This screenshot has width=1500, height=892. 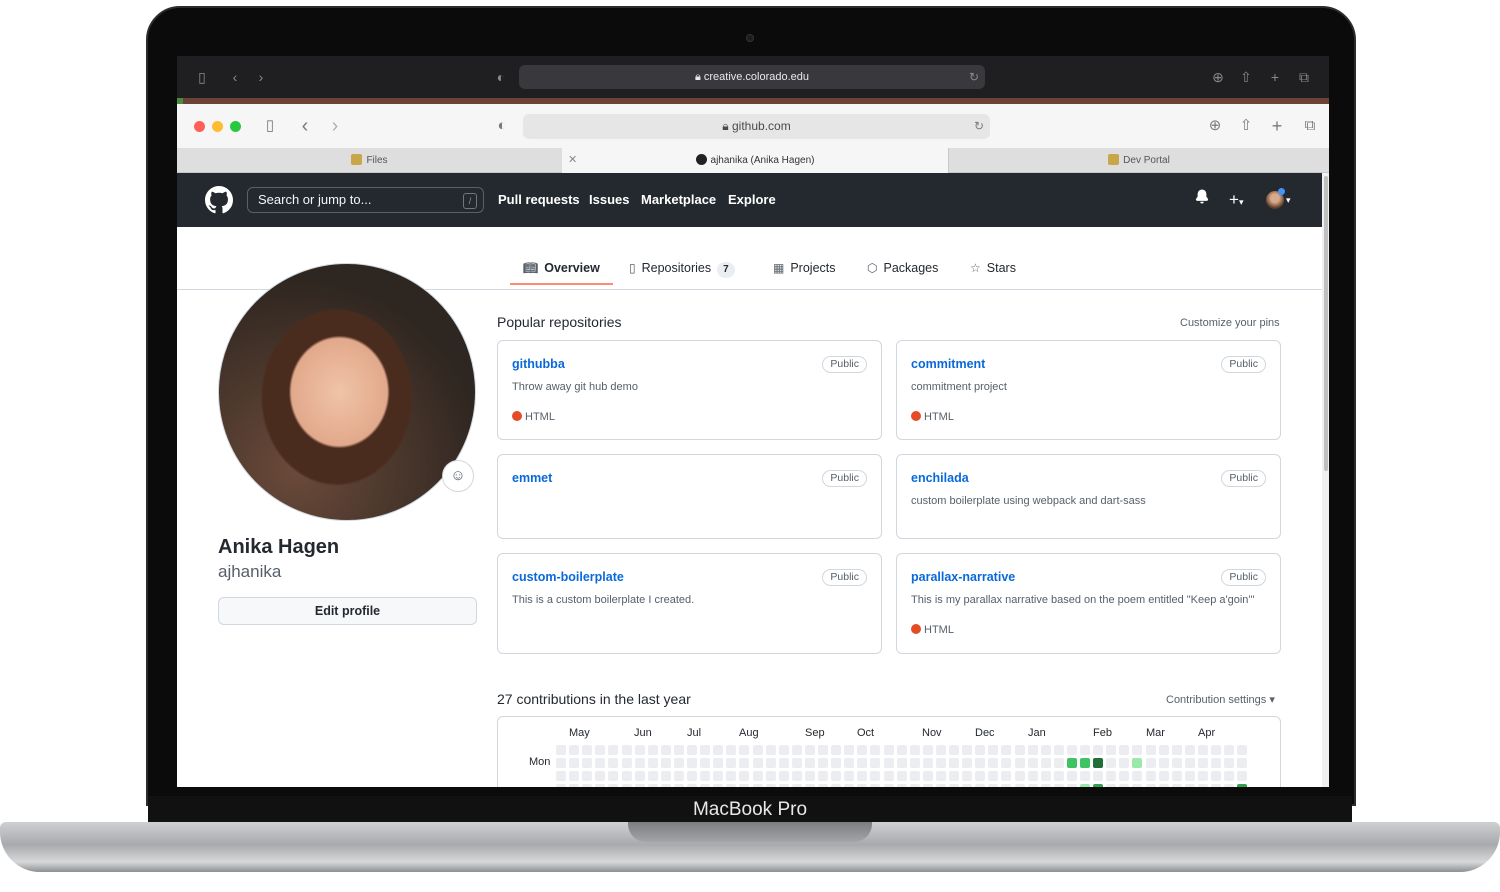 What do you see at coordinates (202, 77) in the screenshot?
I see `sidebar-icon: ▯` at bounding box center [202, 77].